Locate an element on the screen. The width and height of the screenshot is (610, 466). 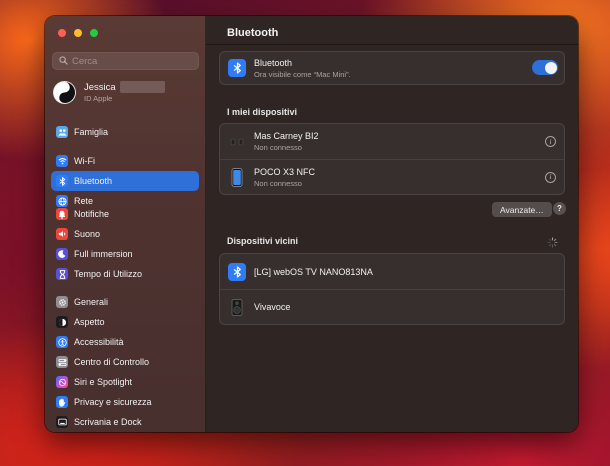
device-name: POCO X3 NFC is located at coordinates (285, 171).